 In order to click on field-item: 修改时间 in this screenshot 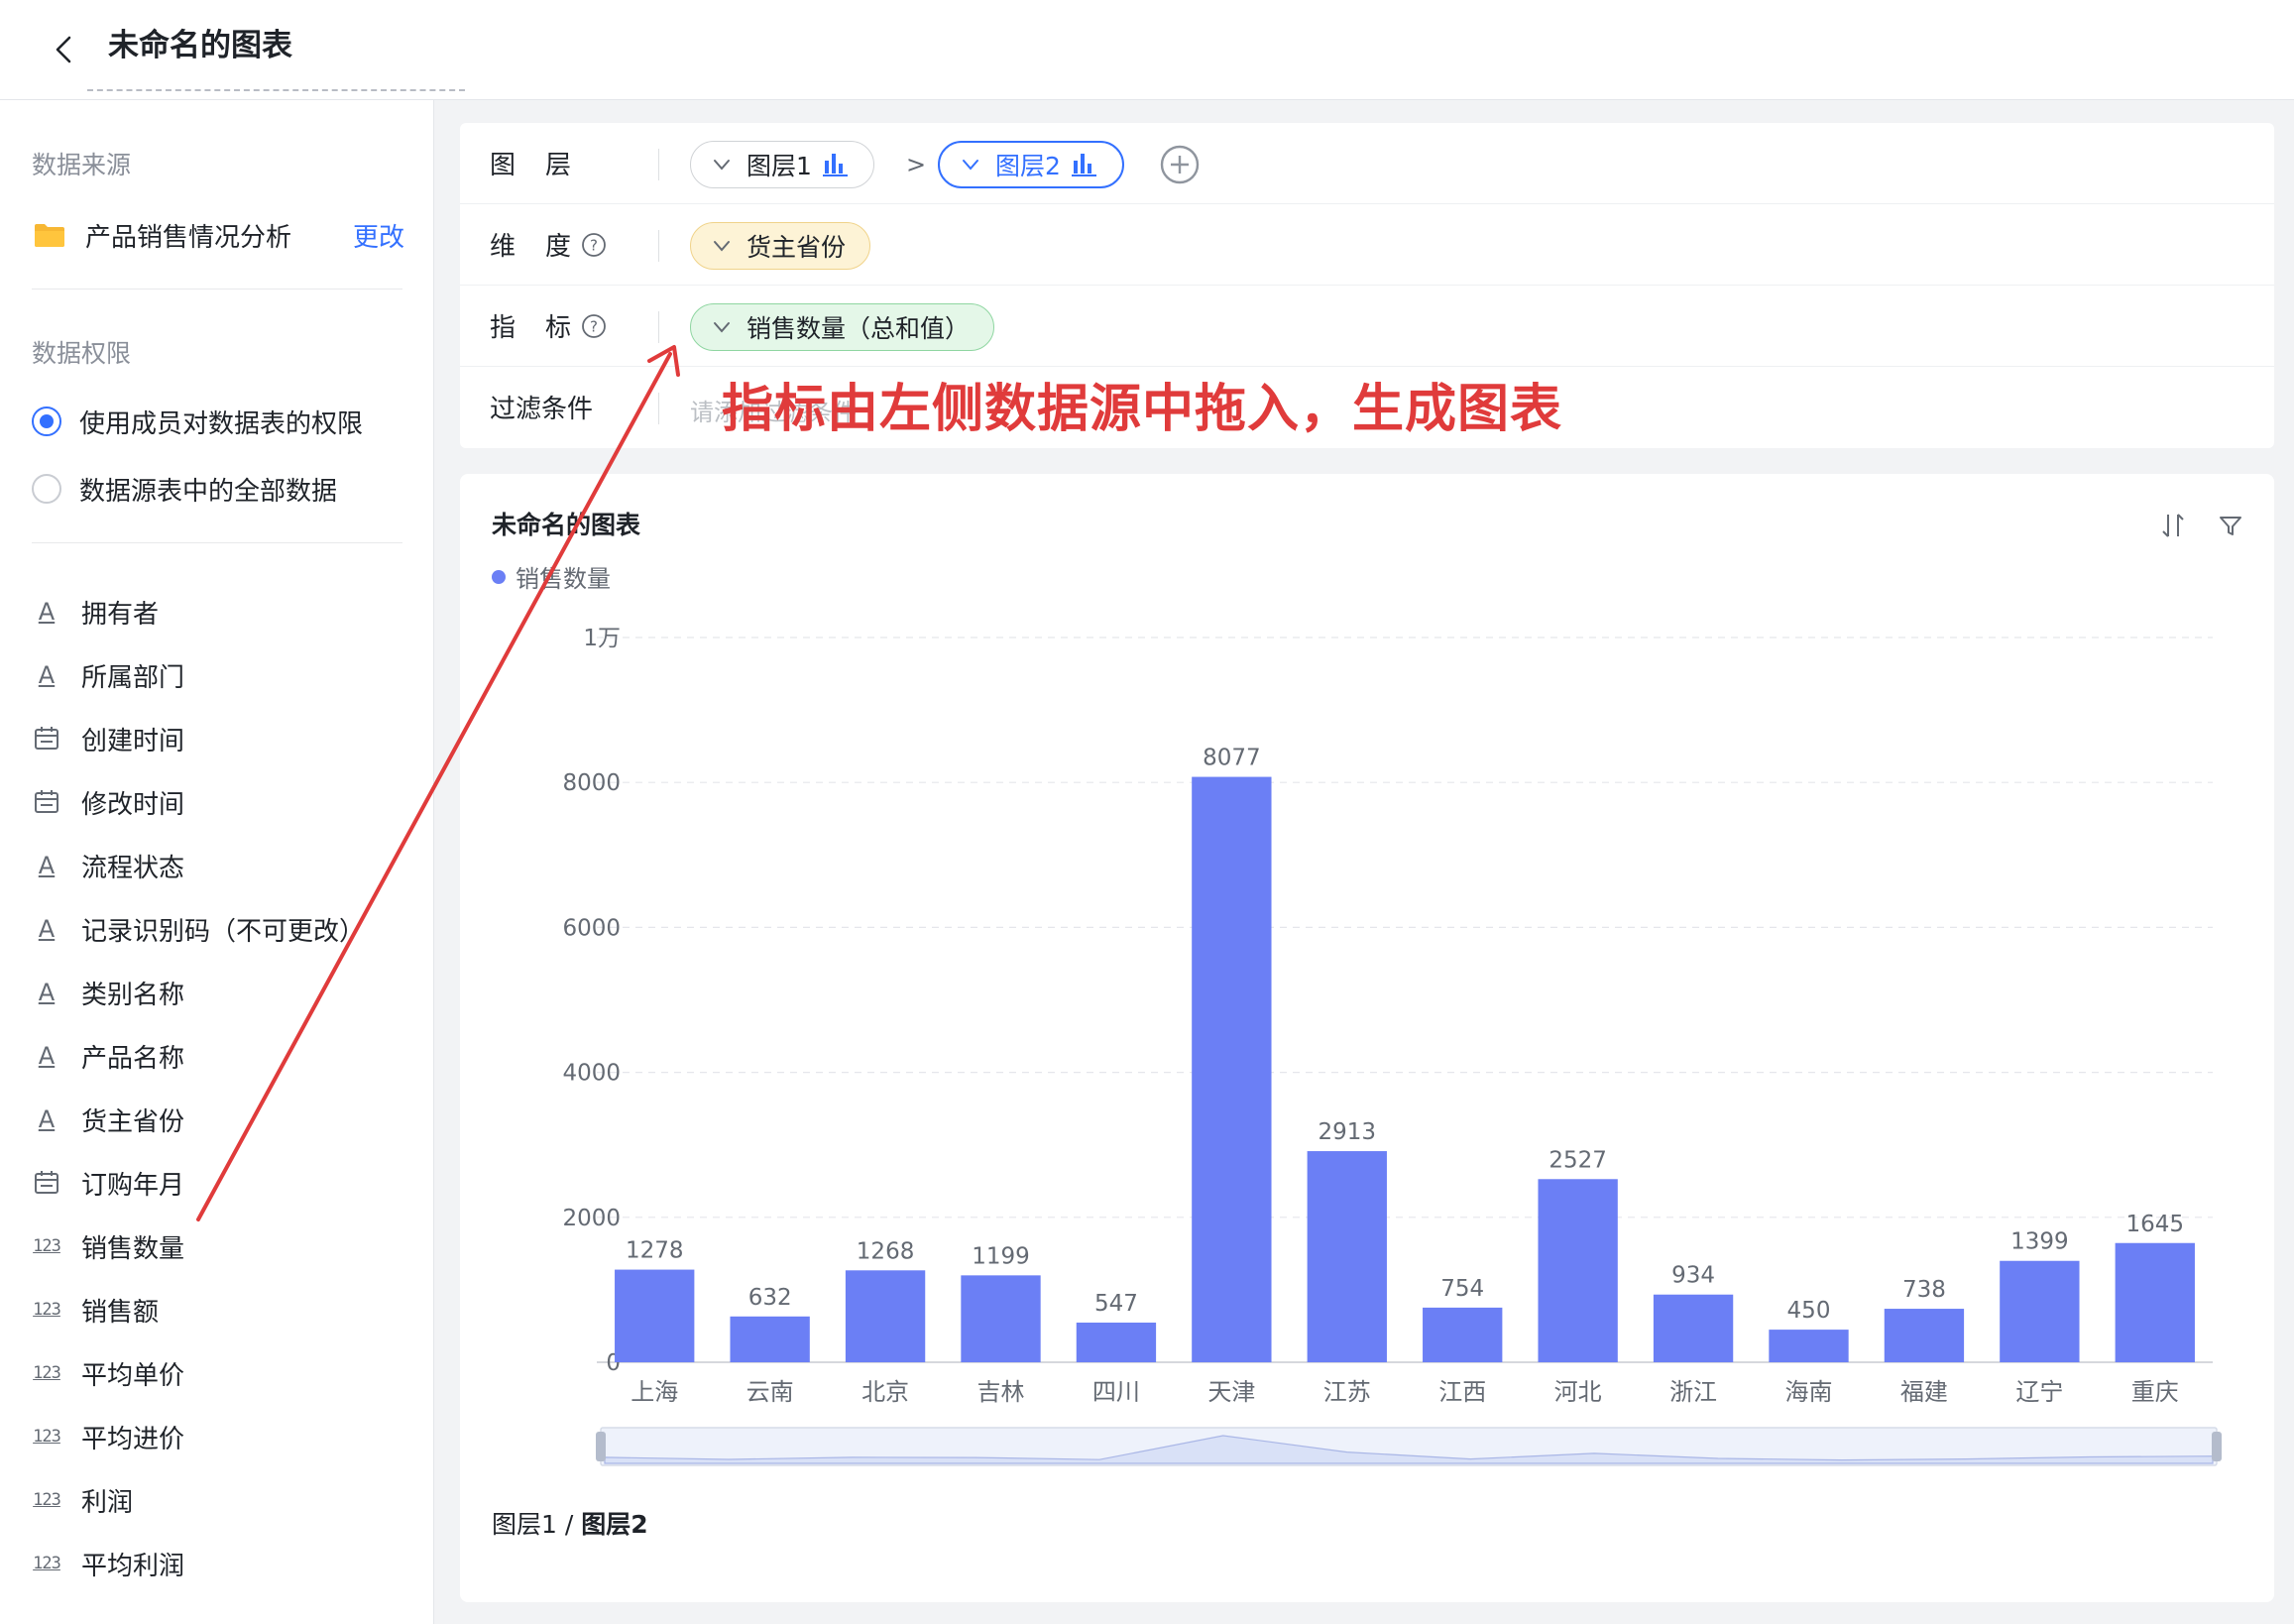, I will do `click(108, 802)`.